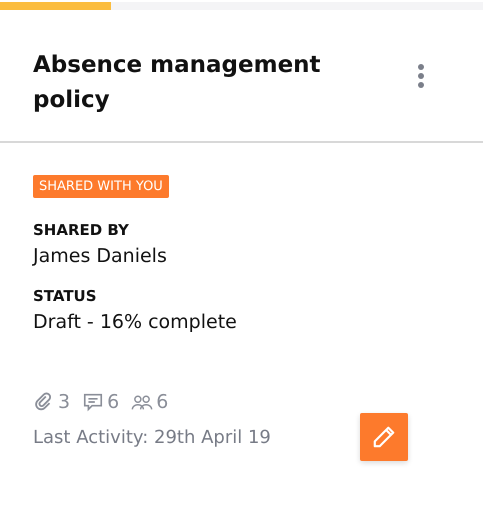 Image resolution: width=483 pixels, height=525 pixels. What do you see at coordinates (101, 186) in the screenshot?
I see `shared-badge: SHARED WITH YOU` at bounding box center [101, 186].